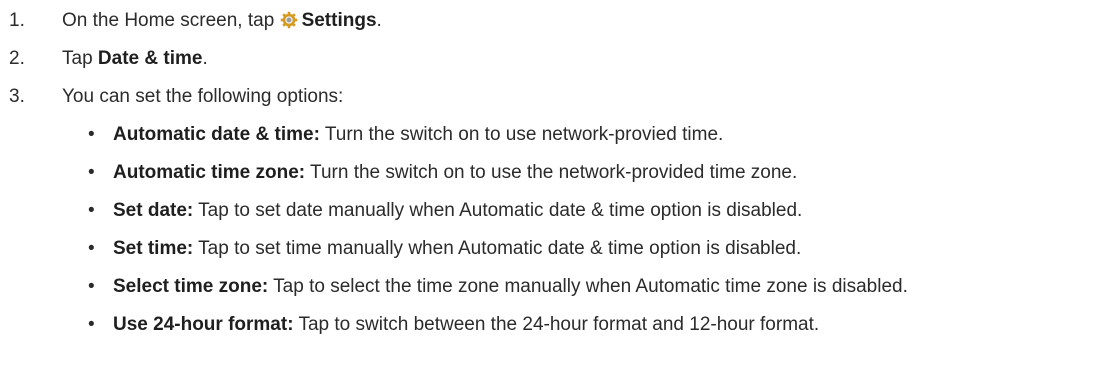 This screenshot has height=377, width=1094. Describe the element at coordinates (203, 96) in the screenshot. I see `step-text: You can set the following options:` at that location.